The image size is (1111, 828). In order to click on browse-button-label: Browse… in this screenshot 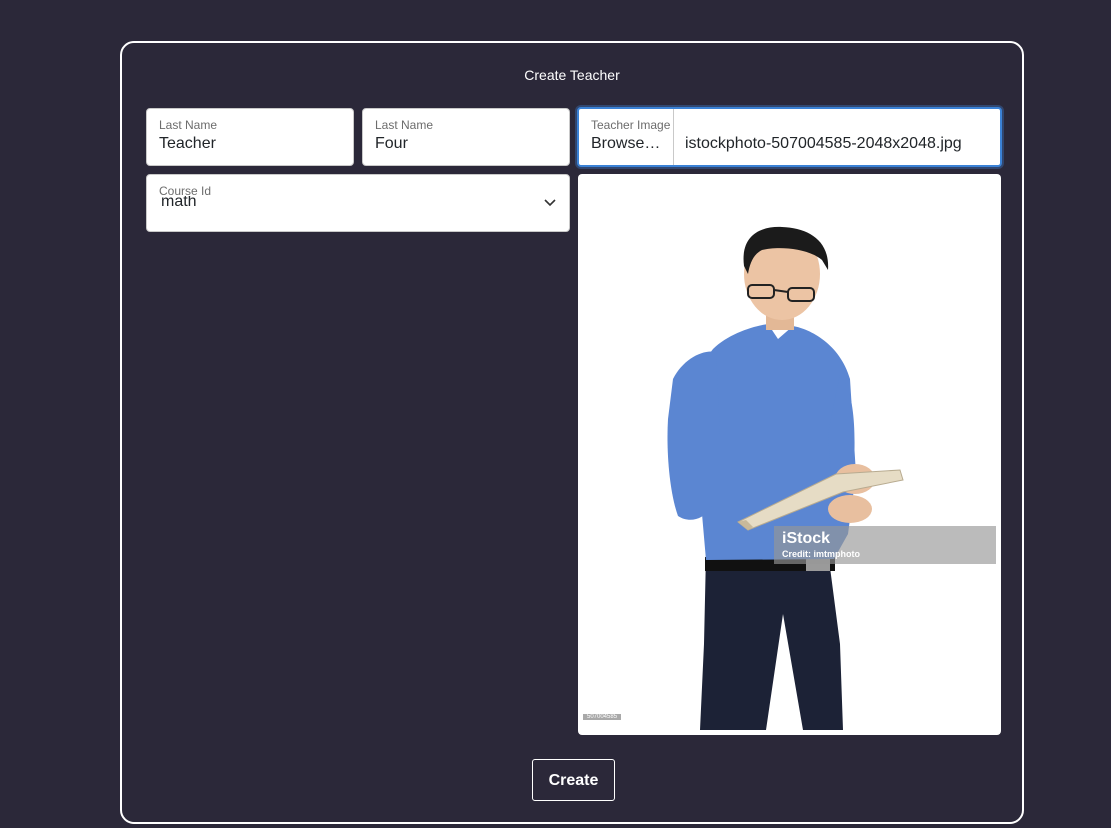, I will do `click(626, 143)`.